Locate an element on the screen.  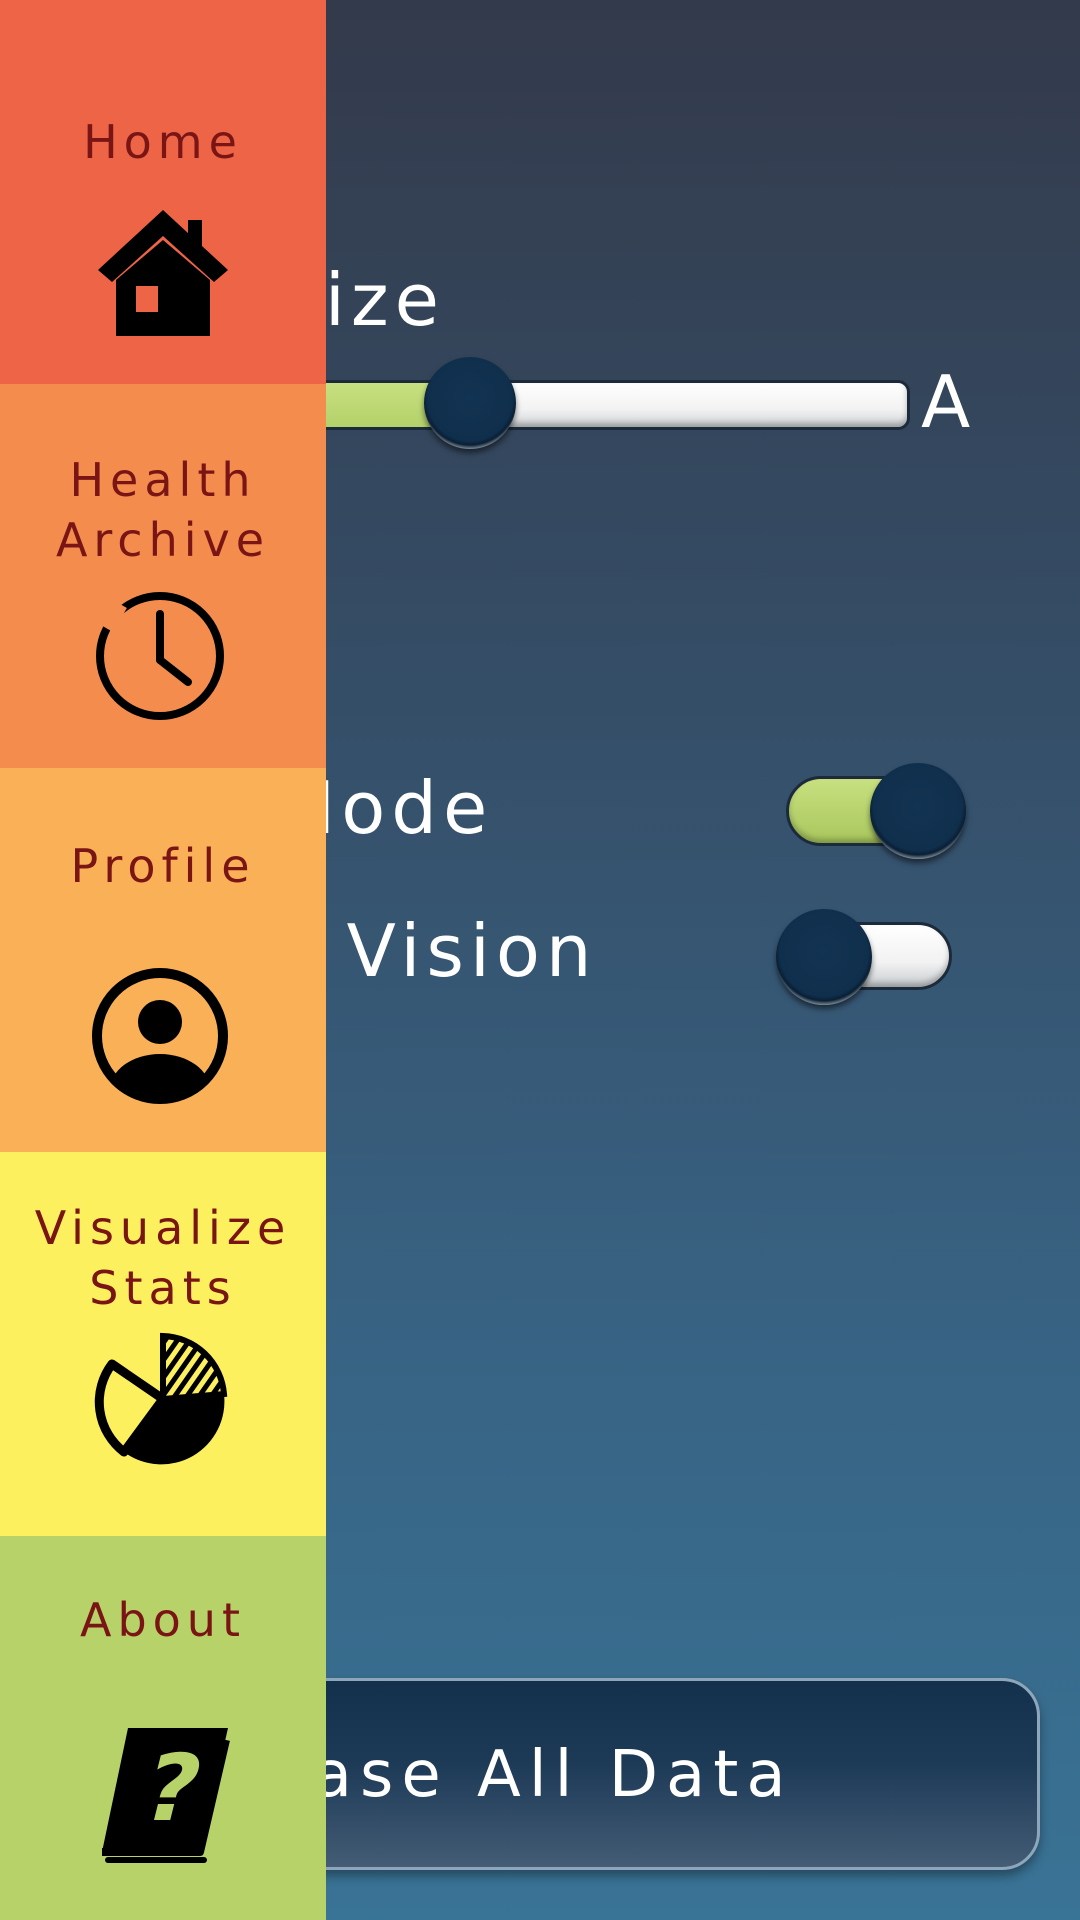
nav-item-label: About is located at coordinates (162, 1620).